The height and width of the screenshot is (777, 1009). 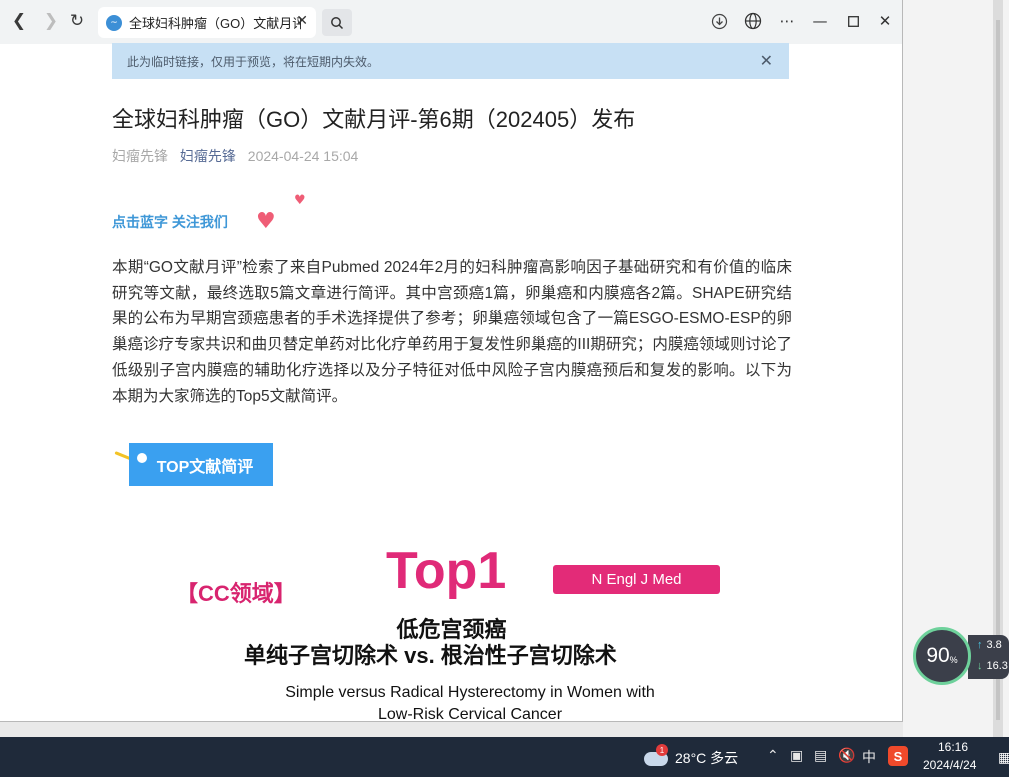 What do you see at coordinates (949, 765) in the screenshot?
I see `clock-date: 2024/4/24` at bounding box center [949, 765].